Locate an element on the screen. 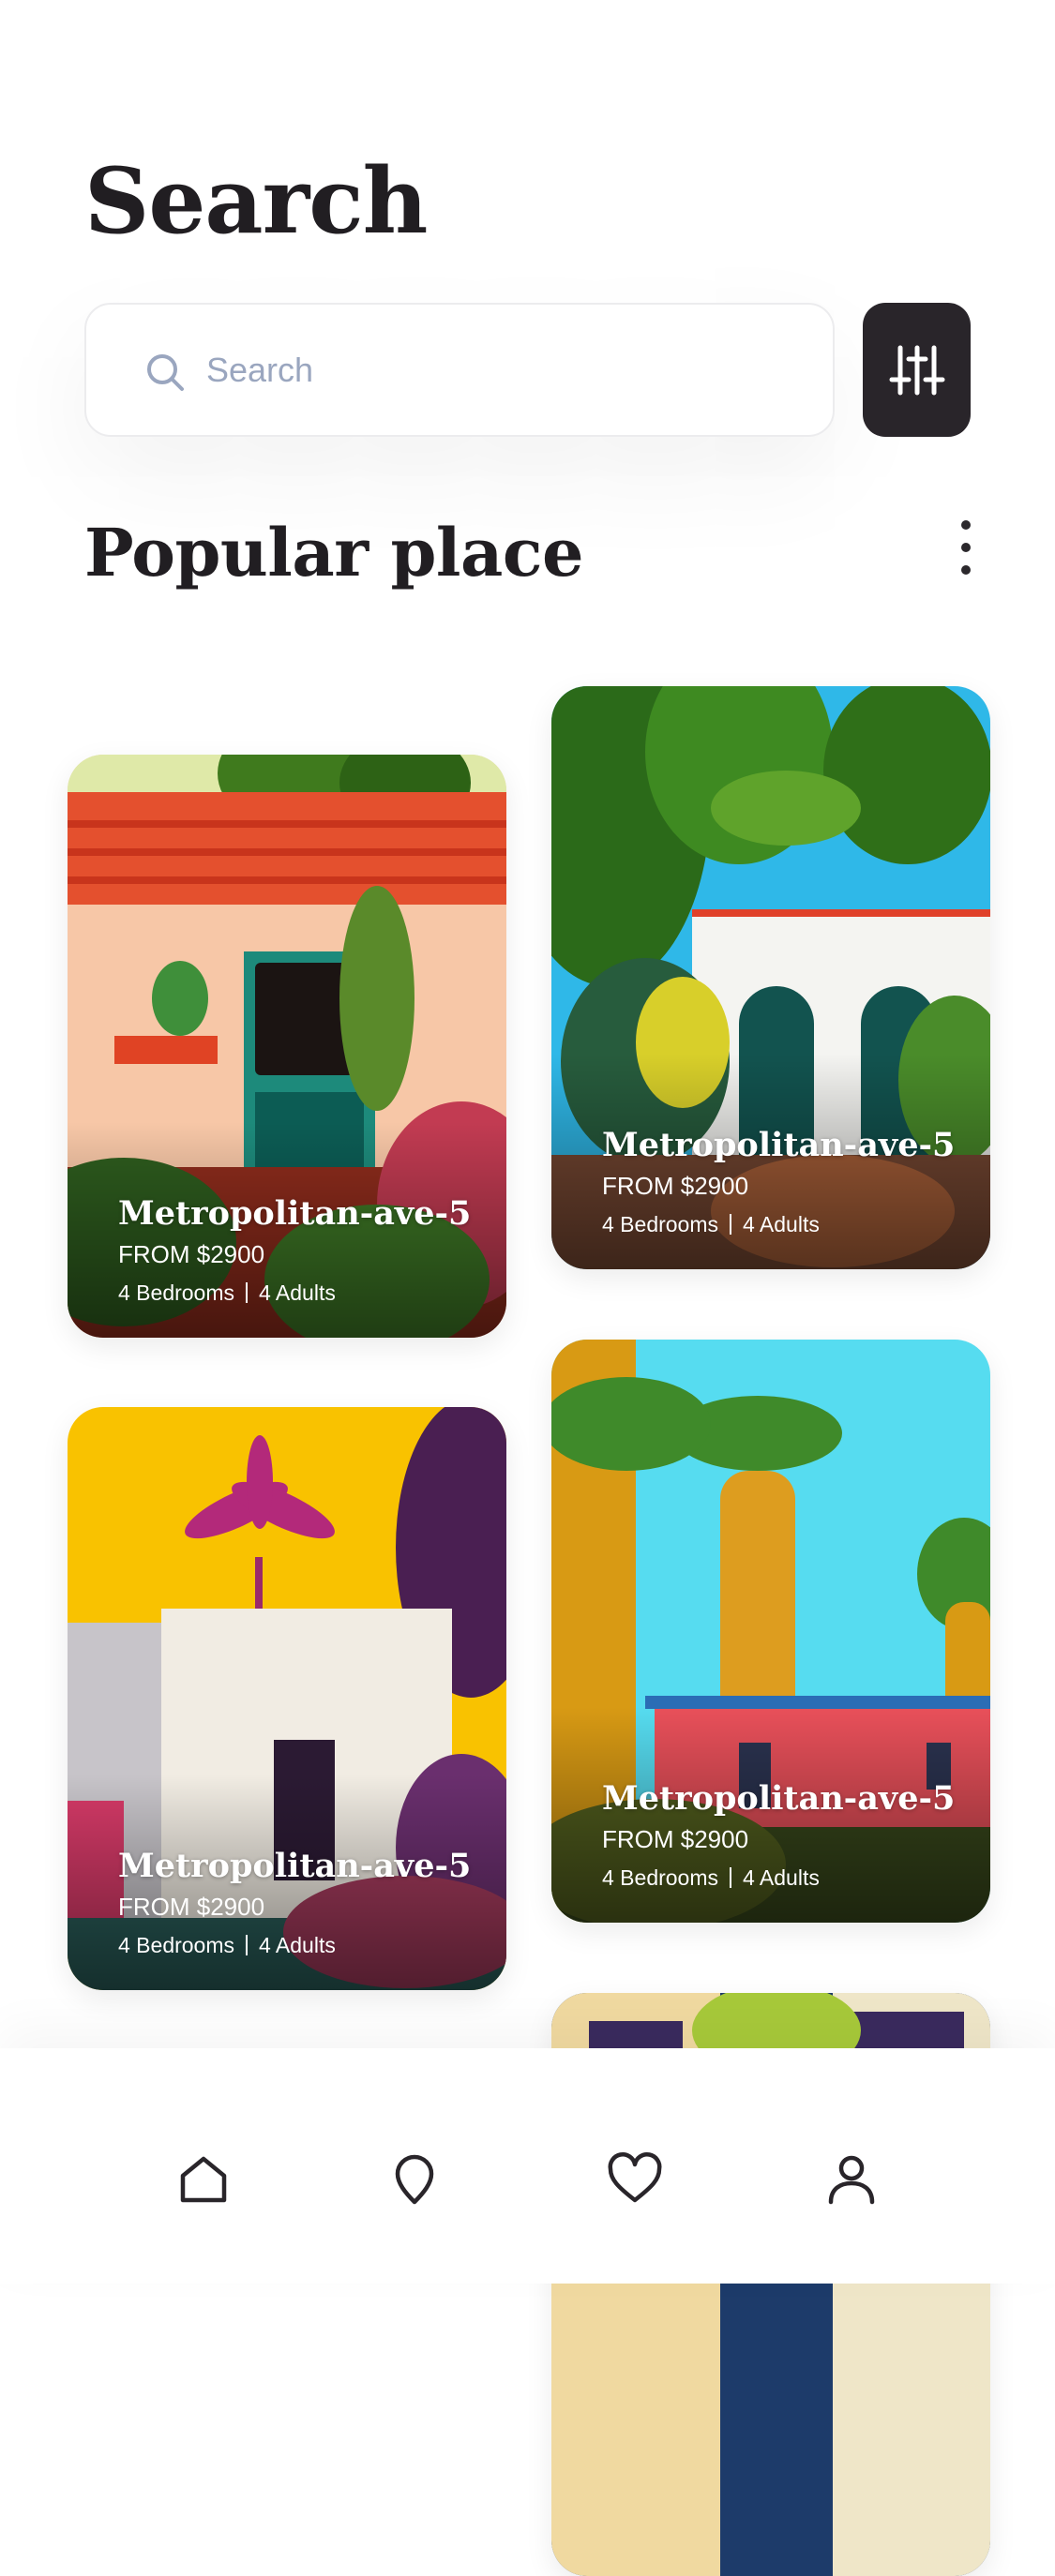 The width and height of the screenshot is (1055, 2576). location-pin-icon is located at coordinates (414, 2180).